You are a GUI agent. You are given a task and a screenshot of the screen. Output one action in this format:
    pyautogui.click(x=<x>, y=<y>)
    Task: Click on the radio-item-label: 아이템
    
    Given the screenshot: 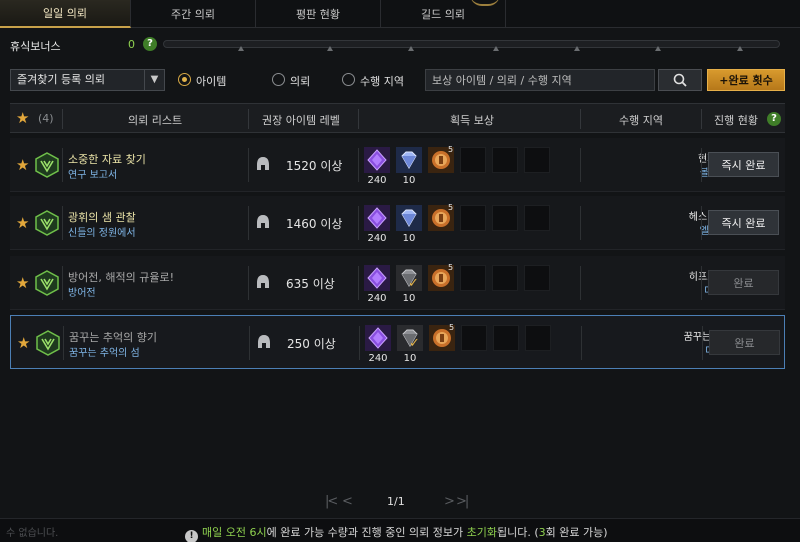 What is the action you would take?
    pyautogui.click(x=211, y=81)
    